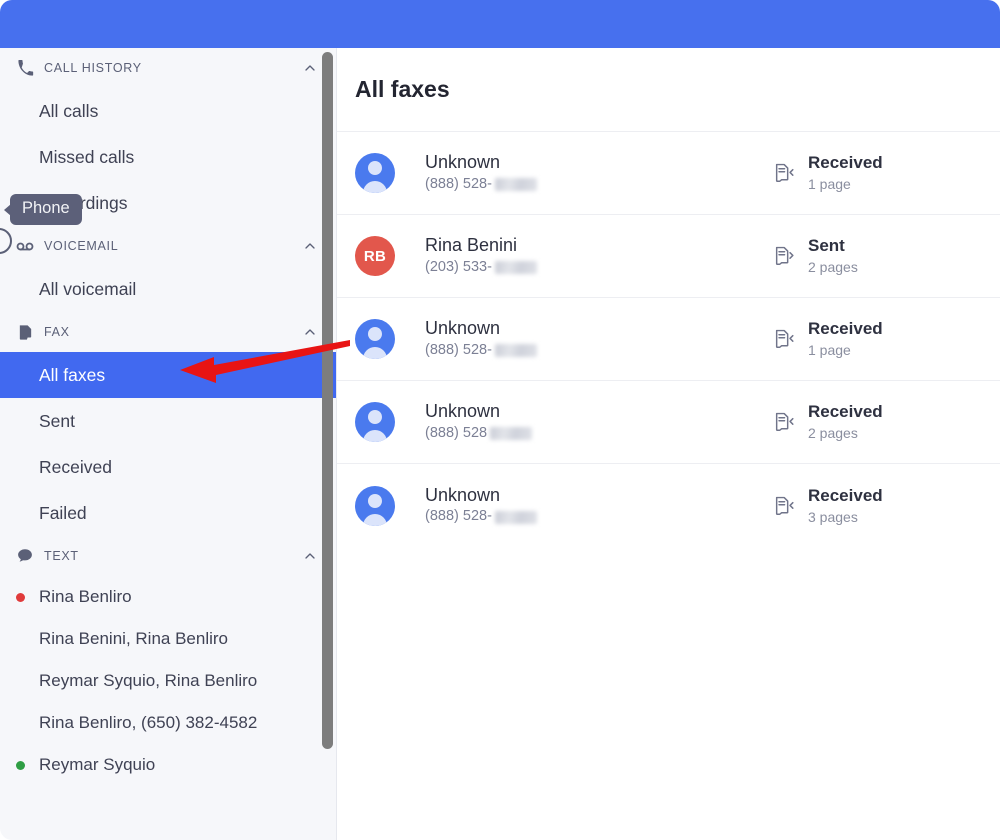 The height and width of the screenshot is (840, 1000). What do you see at coordinates (168, 289) in the screenshot?
I see `sidebar-item-all-voicemail: All voicemail` at bounding box center [168, 289].